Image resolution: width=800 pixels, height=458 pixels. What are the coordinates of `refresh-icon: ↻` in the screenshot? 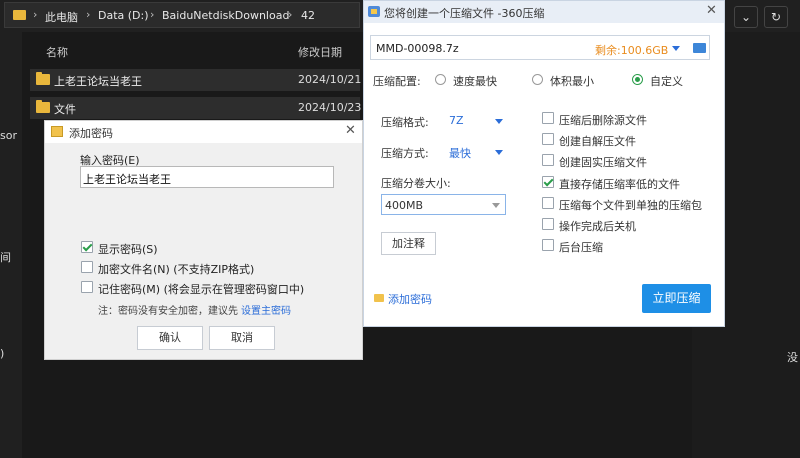 It's located at (776, 17).